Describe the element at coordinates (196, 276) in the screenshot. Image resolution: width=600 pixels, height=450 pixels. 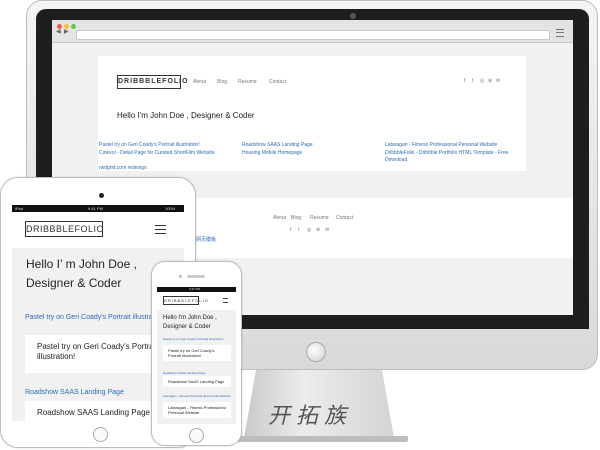
I see `iphone-speaker` at that location.